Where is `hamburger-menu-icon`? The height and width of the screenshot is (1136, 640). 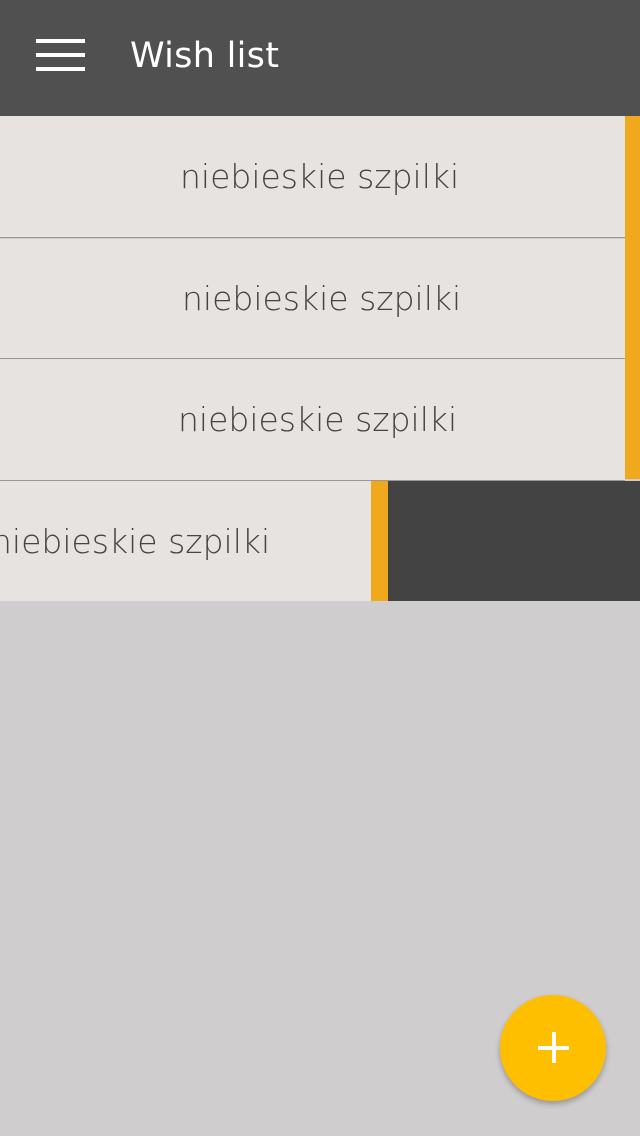
hamburger-menu-icon is located at coordinates (60, 56).